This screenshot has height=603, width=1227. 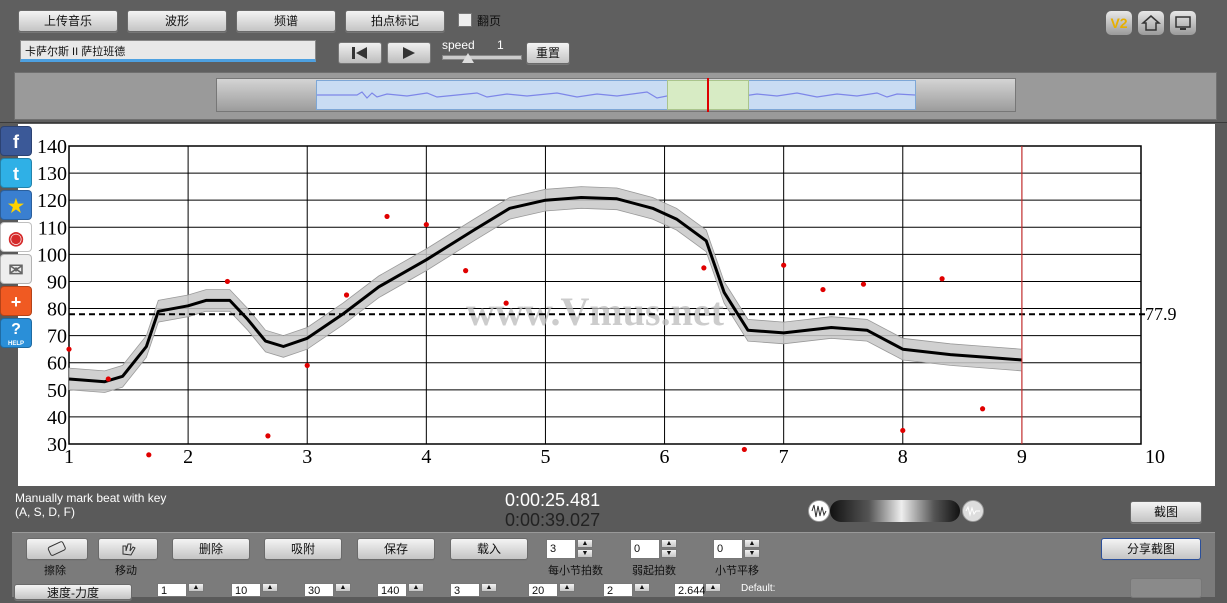 I want to click on speed-slider-handle, so click(x=468, y=58).